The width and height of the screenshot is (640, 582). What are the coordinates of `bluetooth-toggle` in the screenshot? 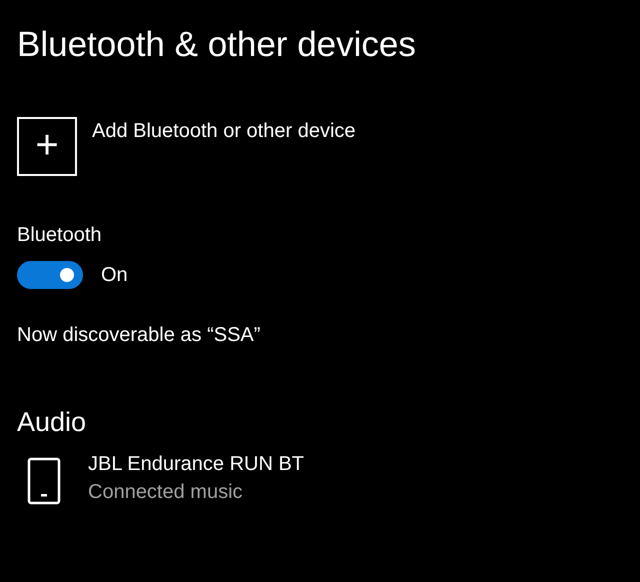 It's located at (50, 275).